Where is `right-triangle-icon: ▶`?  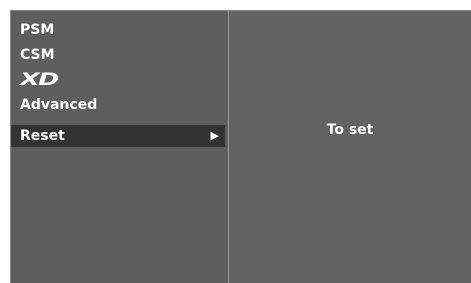 right-triangle-icon: ▶ is located at coordinates (214, 135).